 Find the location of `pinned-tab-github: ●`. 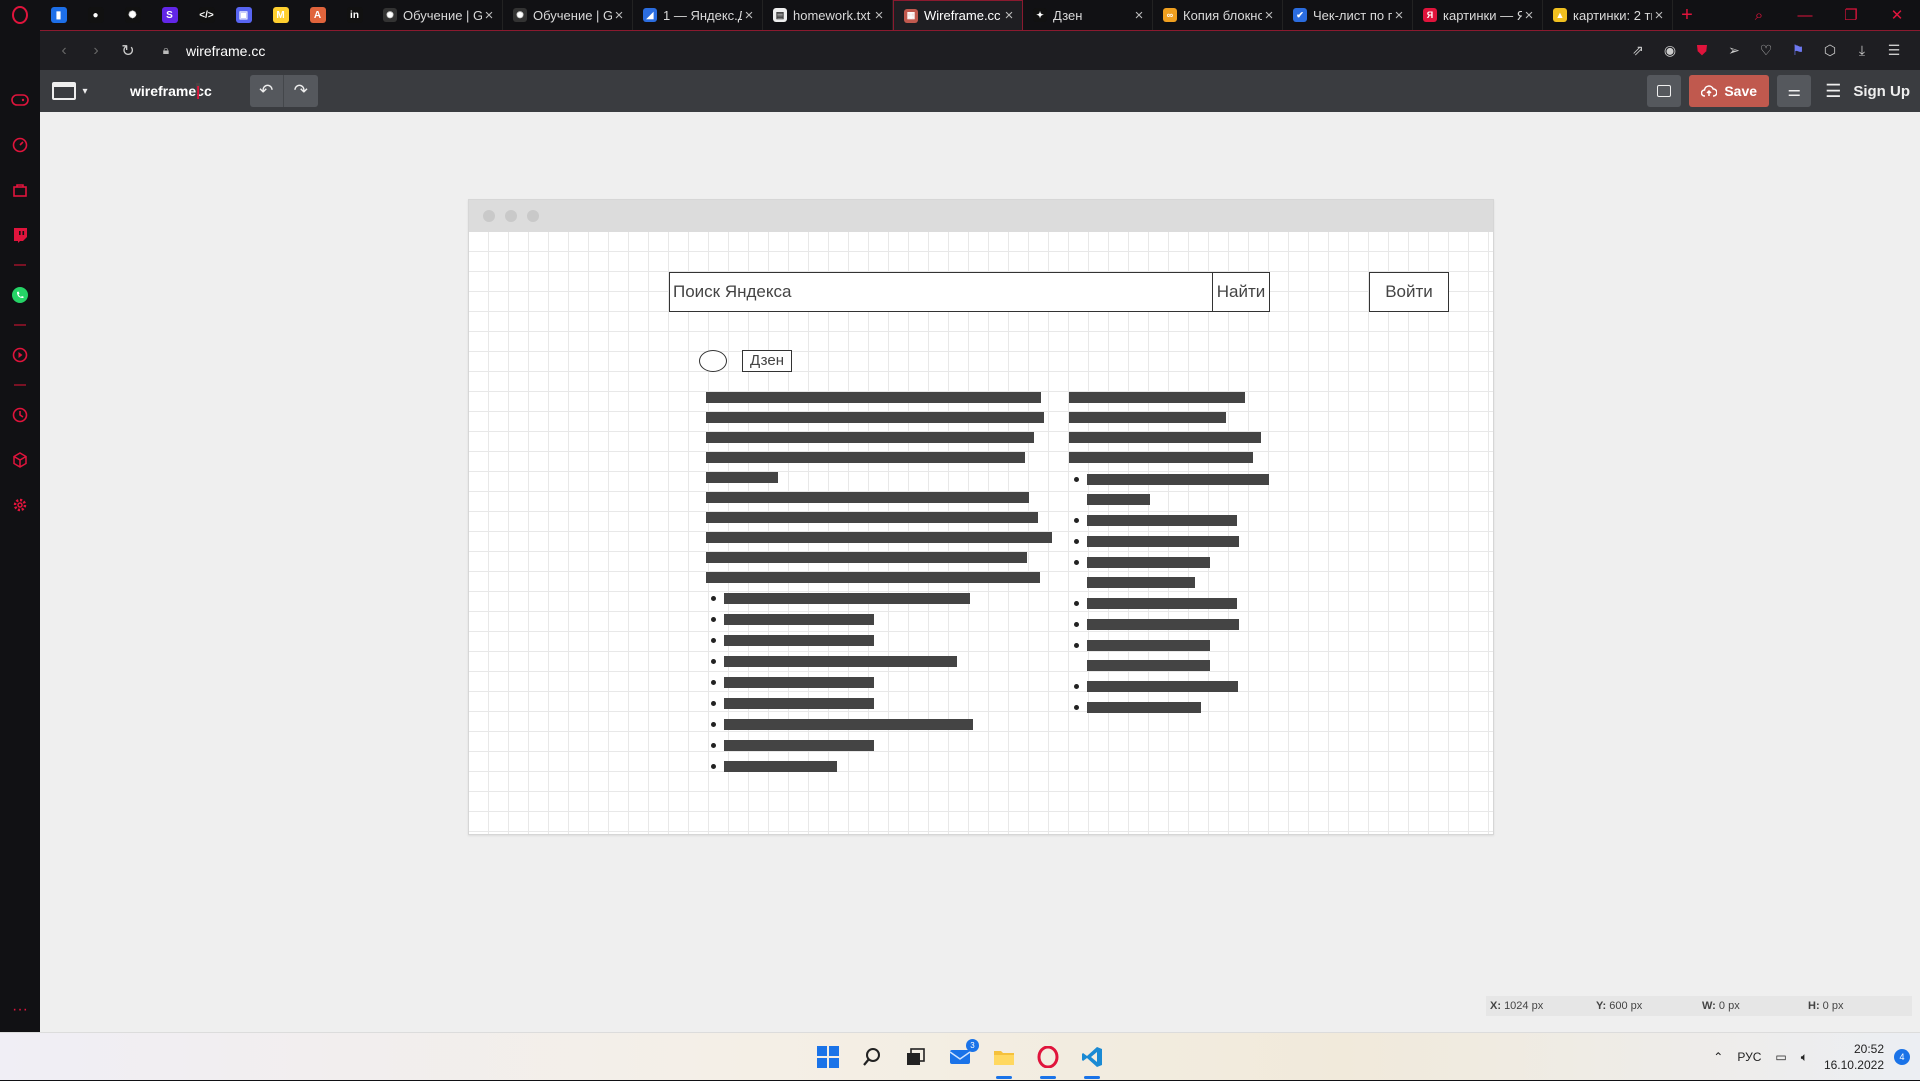

pinned-tab-github: ● is located at coordinates (95, 15).